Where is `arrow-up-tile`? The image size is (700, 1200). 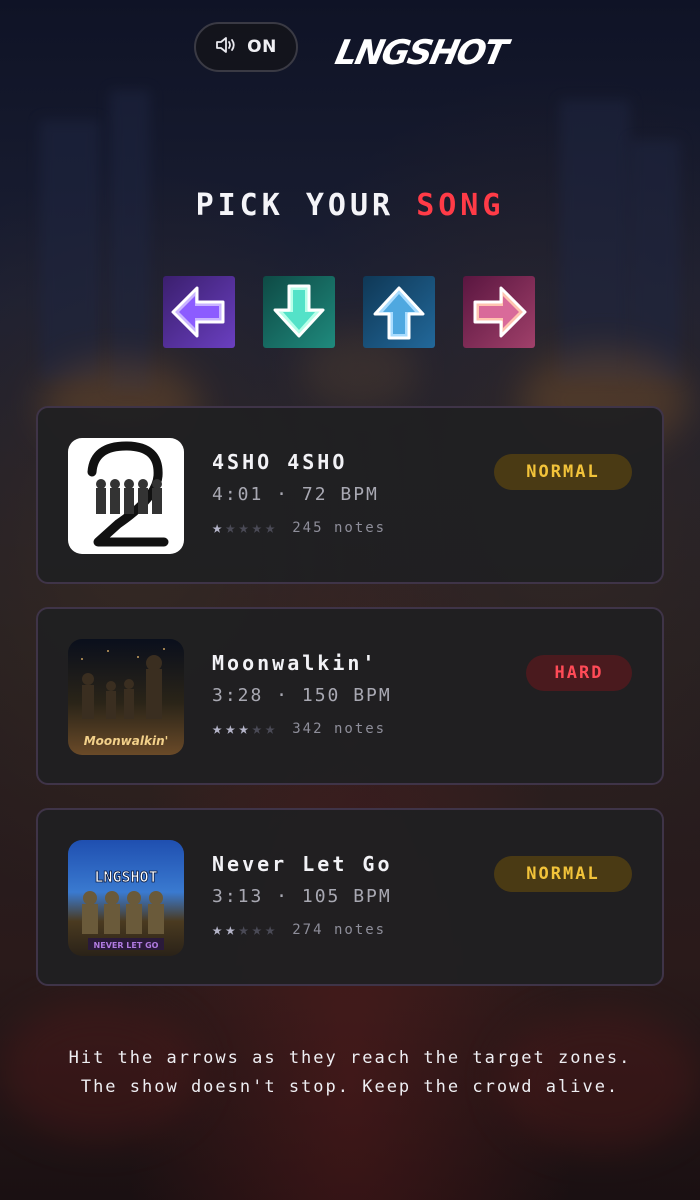
arrow-up-tile is located at coordinates (399, 312).